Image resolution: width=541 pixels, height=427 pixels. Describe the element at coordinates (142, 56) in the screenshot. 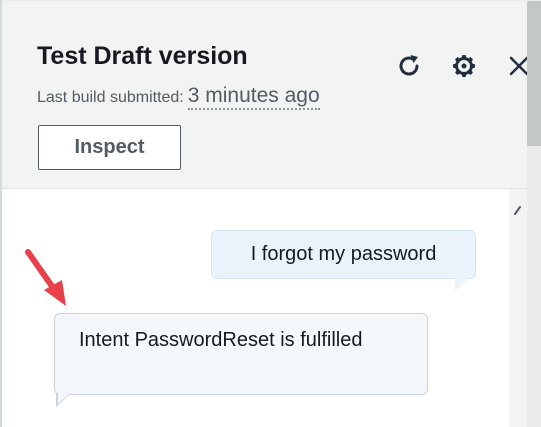

I see `panel-title: Test Draft version` at that location.